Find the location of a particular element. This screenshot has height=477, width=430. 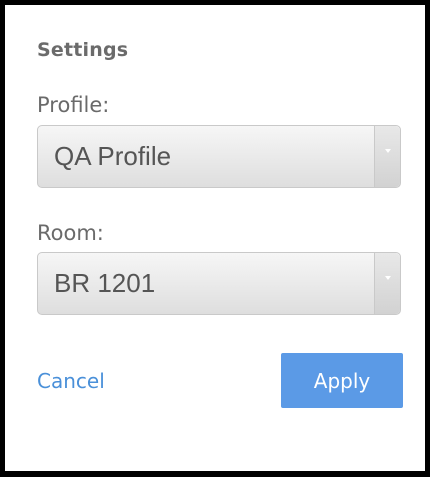

apply-button: Apply is located at coordinates (342, 380).